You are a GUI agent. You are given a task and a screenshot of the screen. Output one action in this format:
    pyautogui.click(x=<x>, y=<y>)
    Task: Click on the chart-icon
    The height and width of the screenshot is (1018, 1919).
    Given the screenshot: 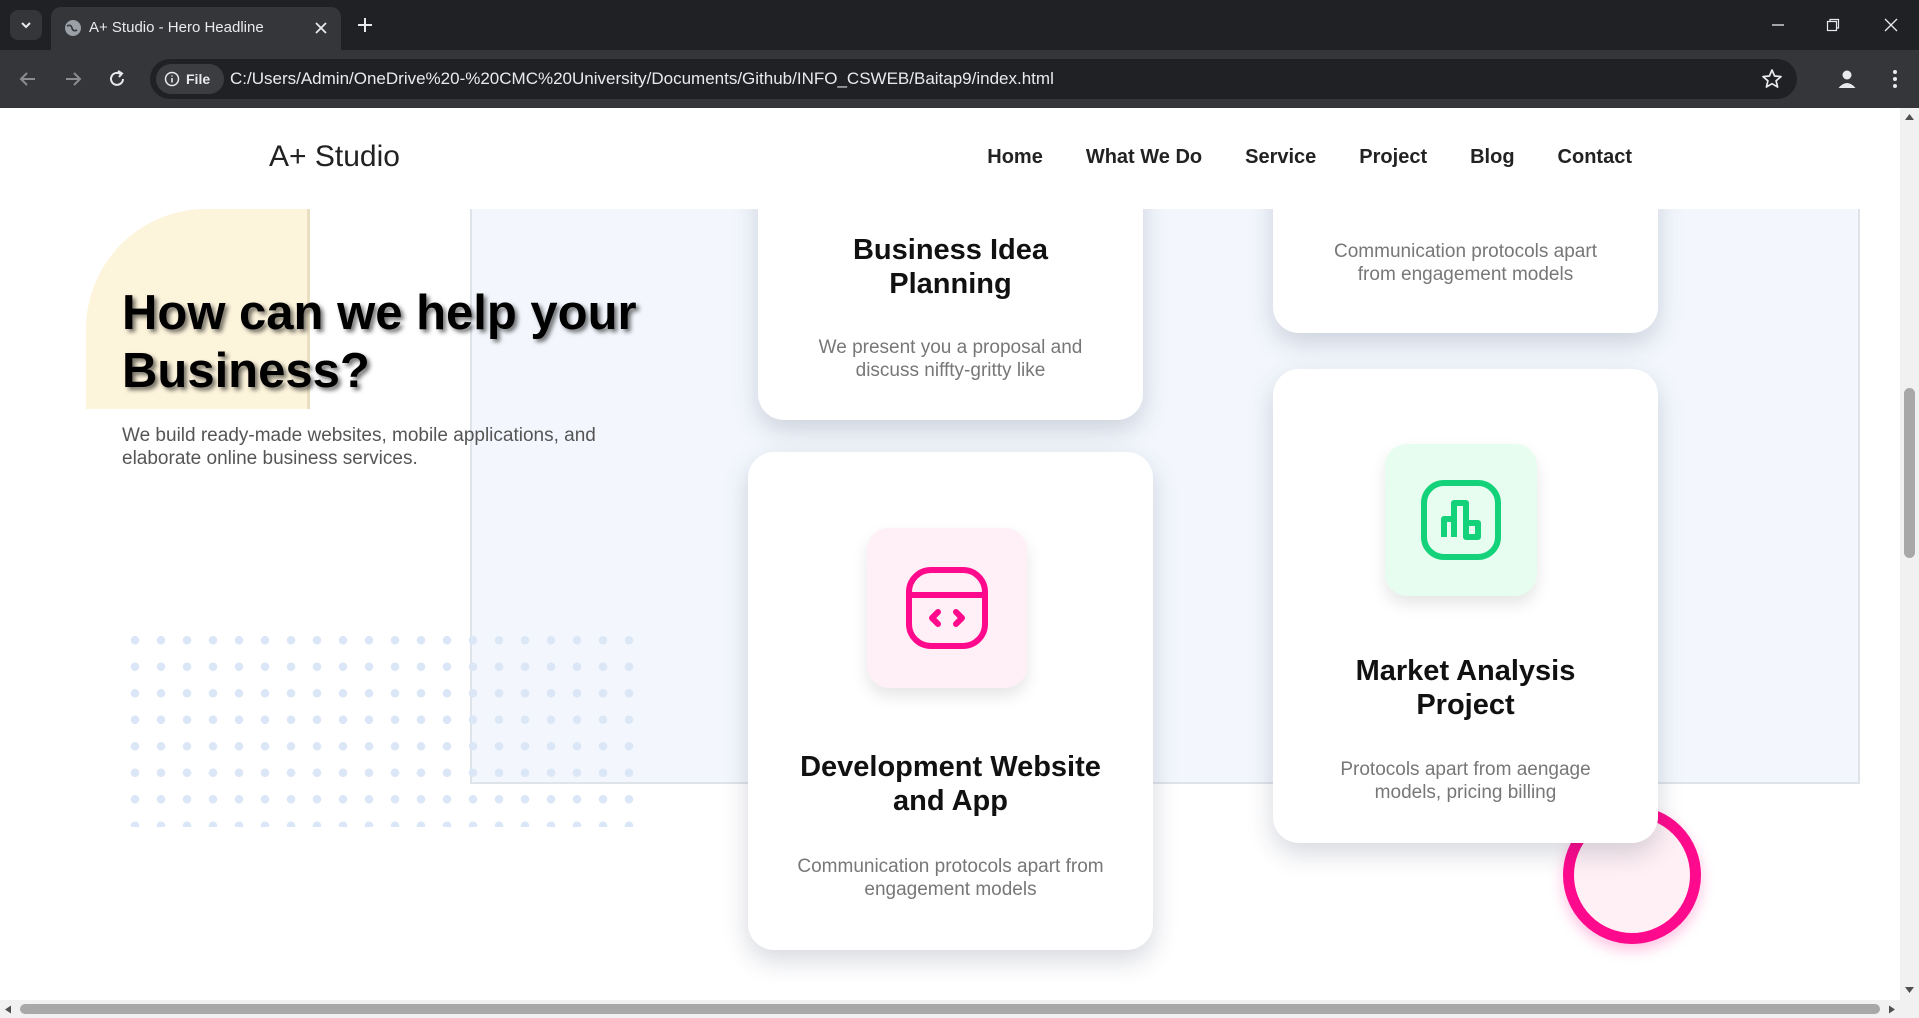 What is the action you would take?
    pyautogui.click(x=1461, y=520)
    